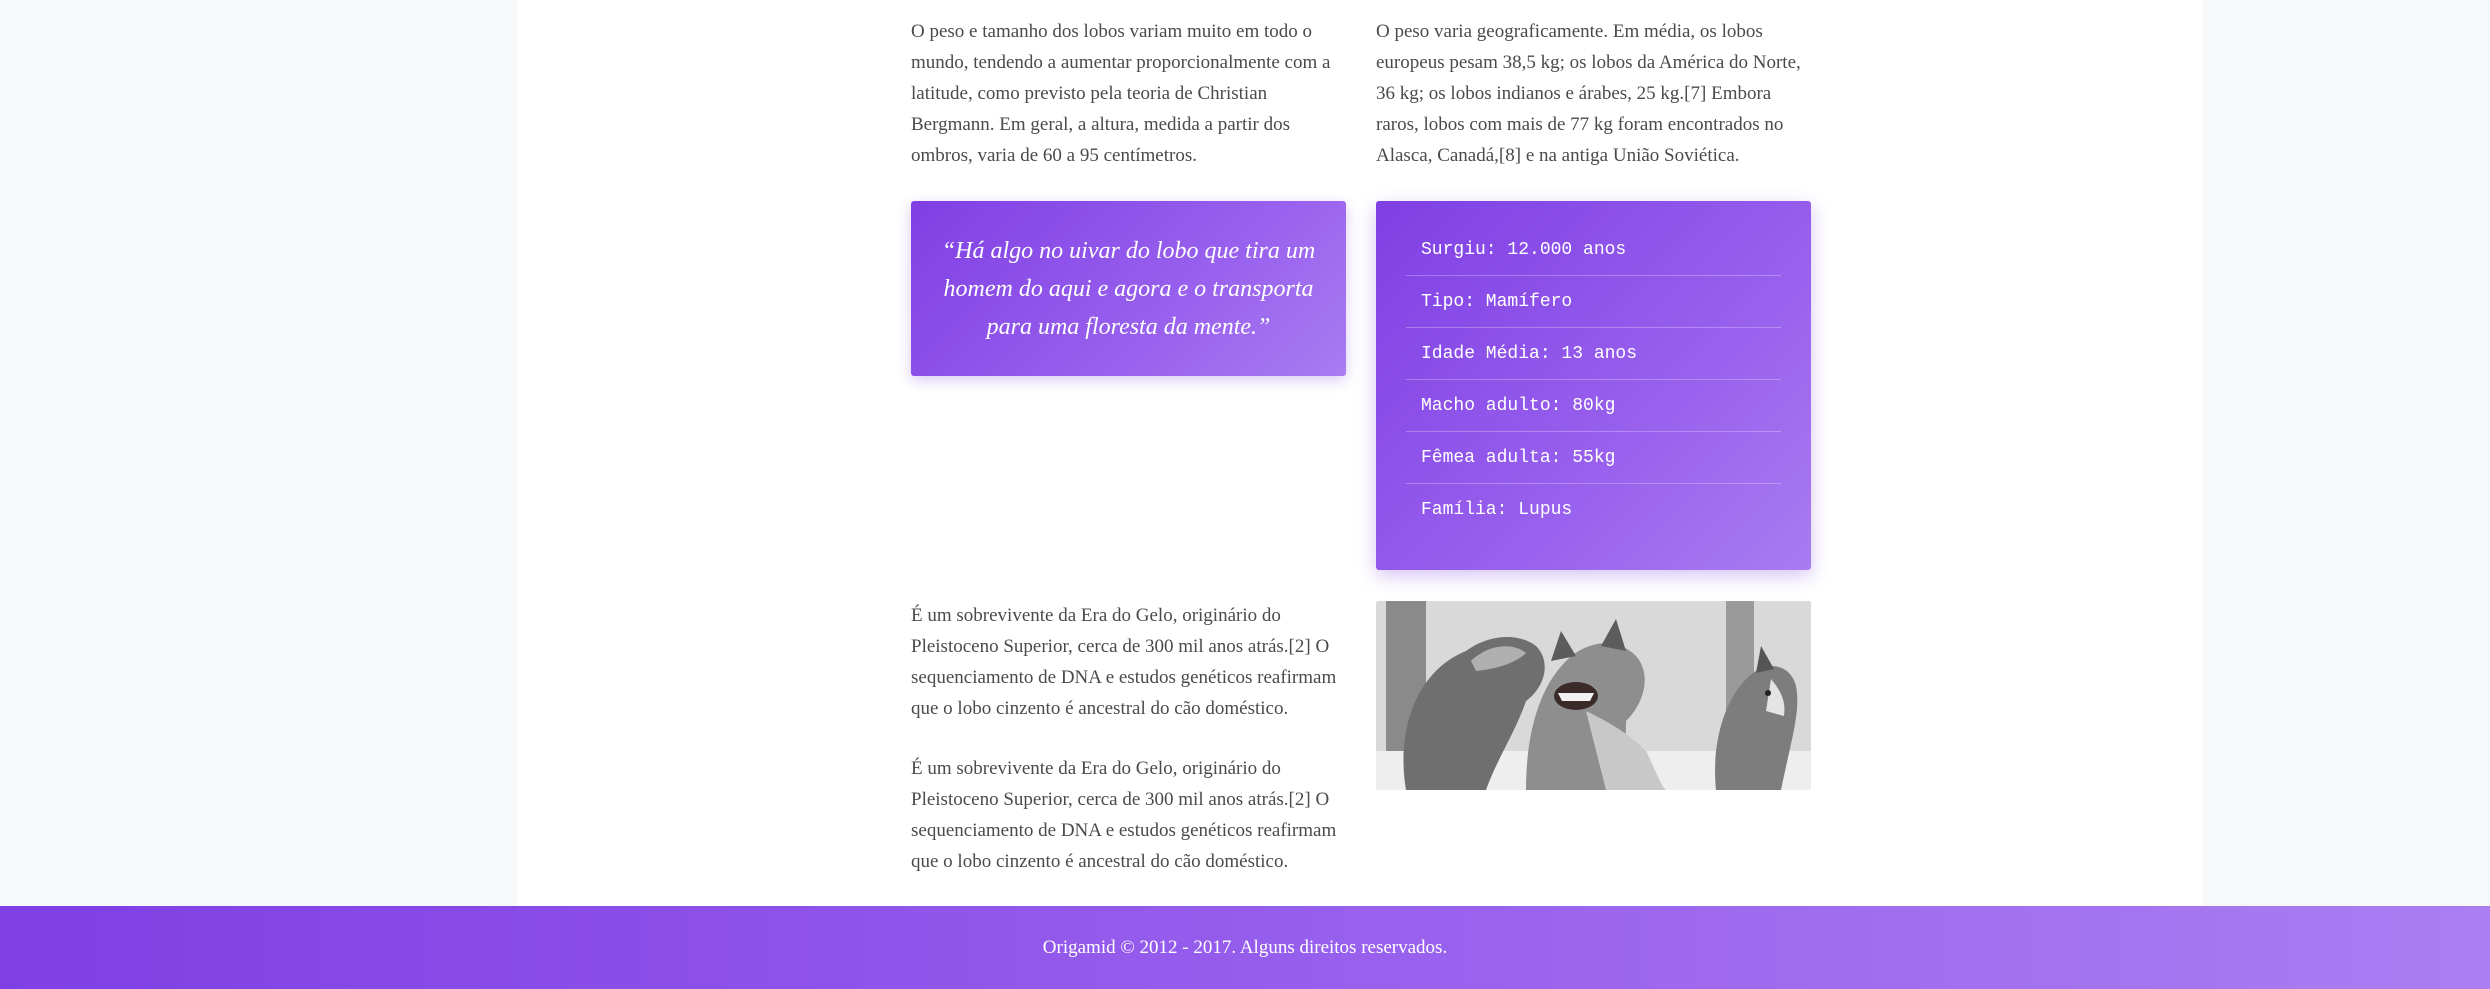 Image resolution: width=2490 pixels, height=989 pixels. I want to click on fact-item-type: Tipo: Mamífero, so click(1593, 302).